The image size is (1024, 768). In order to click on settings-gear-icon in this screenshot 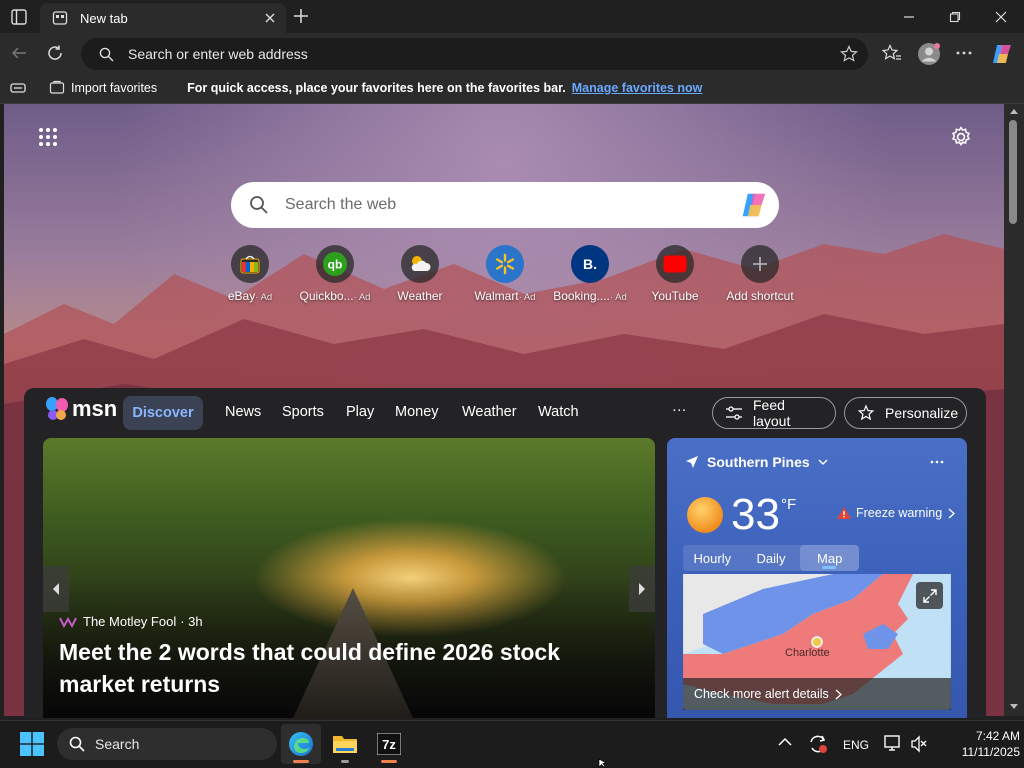, I will do `click(961, 137)`.